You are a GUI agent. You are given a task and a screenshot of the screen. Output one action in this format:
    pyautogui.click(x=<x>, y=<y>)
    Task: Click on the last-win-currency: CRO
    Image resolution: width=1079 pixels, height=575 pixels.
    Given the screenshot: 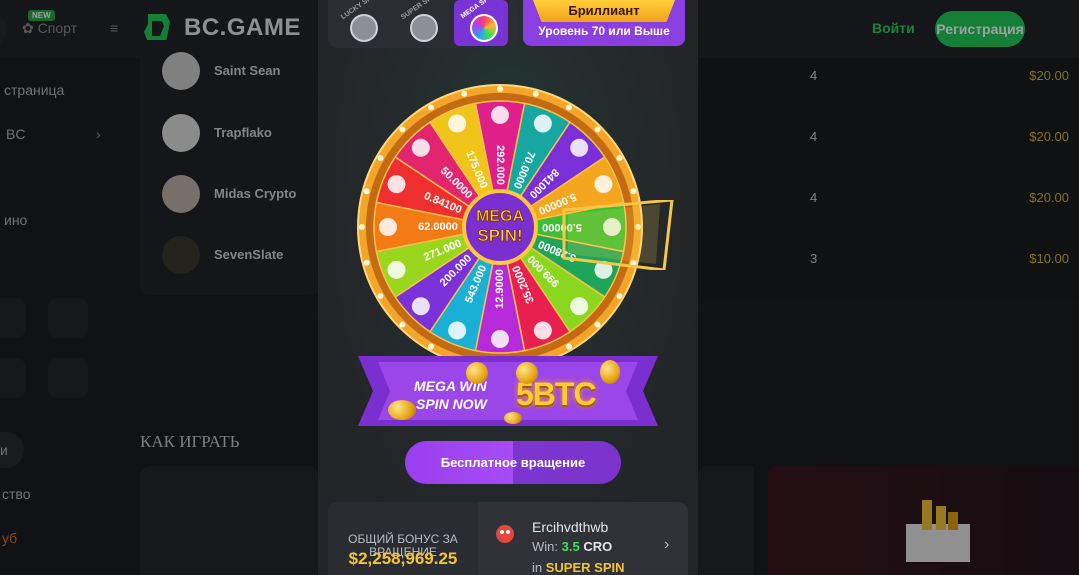 What is the action you would take?
    pyautogui.click(x=598, y=546)
    